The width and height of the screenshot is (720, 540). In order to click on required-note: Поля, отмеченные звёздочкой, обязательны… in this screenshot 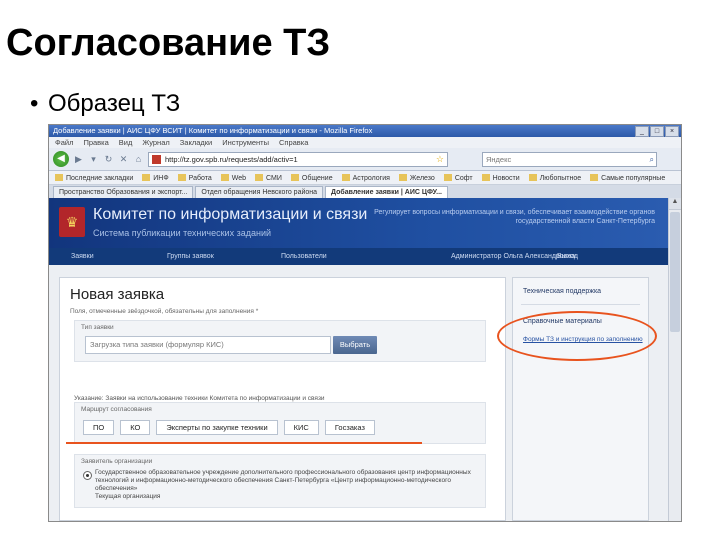, I will do `click(164, 311)`.